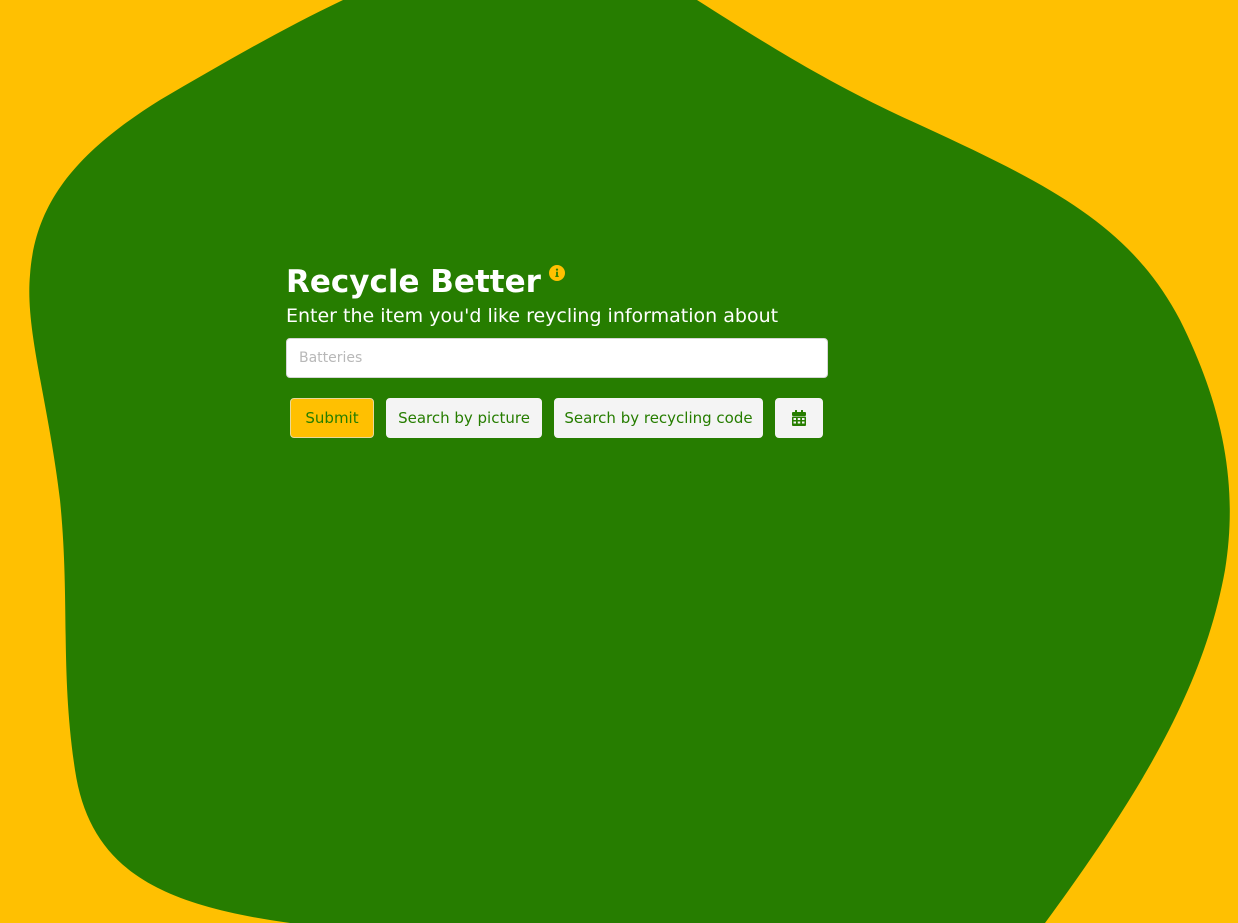  What do you see at coordinates (413, 282) in the screenshot?
I see `page-title: Recycle Better` at bounding box center [413, 282].